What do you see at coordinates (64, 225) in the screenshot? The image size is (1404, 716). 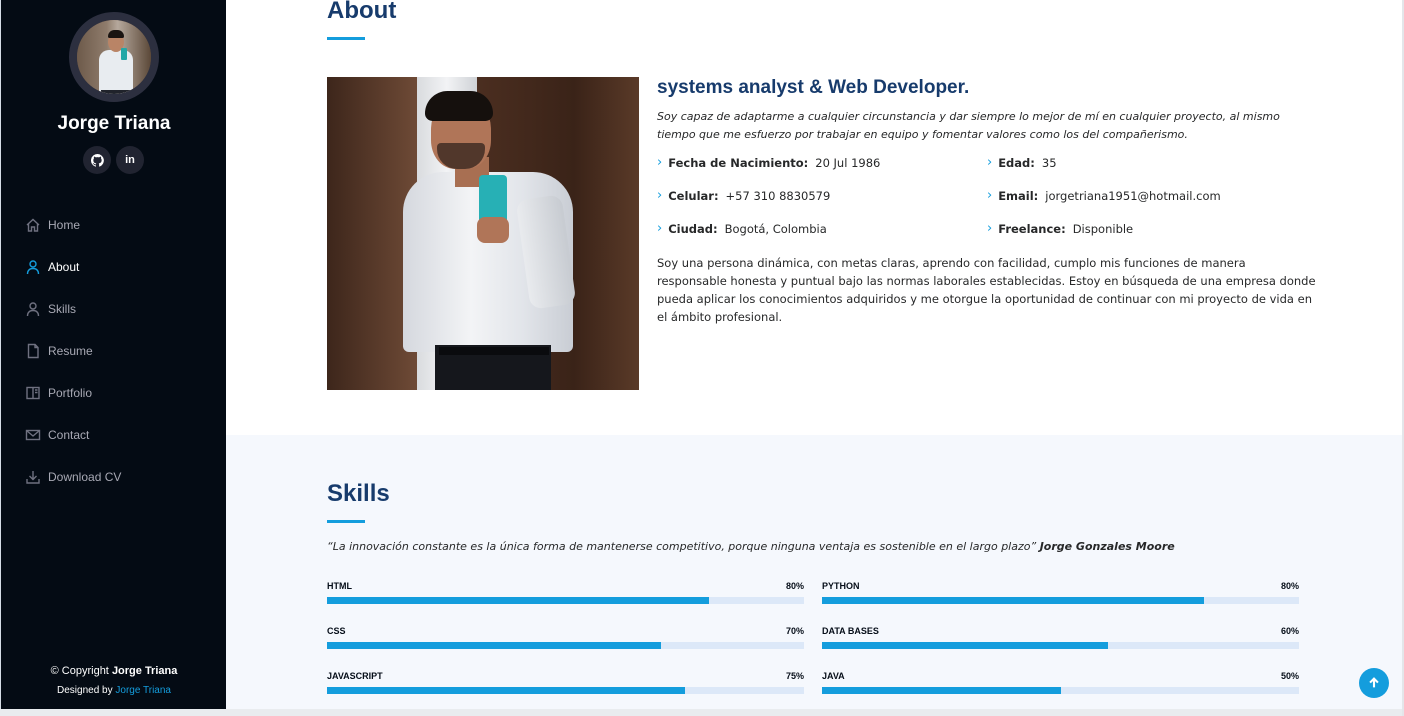 I see `nav-label-home: Home` at bounding box center [64, 225].